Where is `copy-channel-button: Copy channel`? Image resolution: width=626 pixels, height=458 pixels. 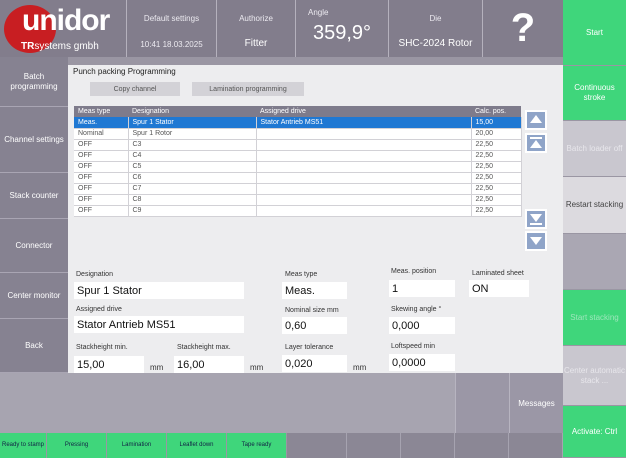 copy-channel-button: Copy channel is located at coordinates (135, 89).